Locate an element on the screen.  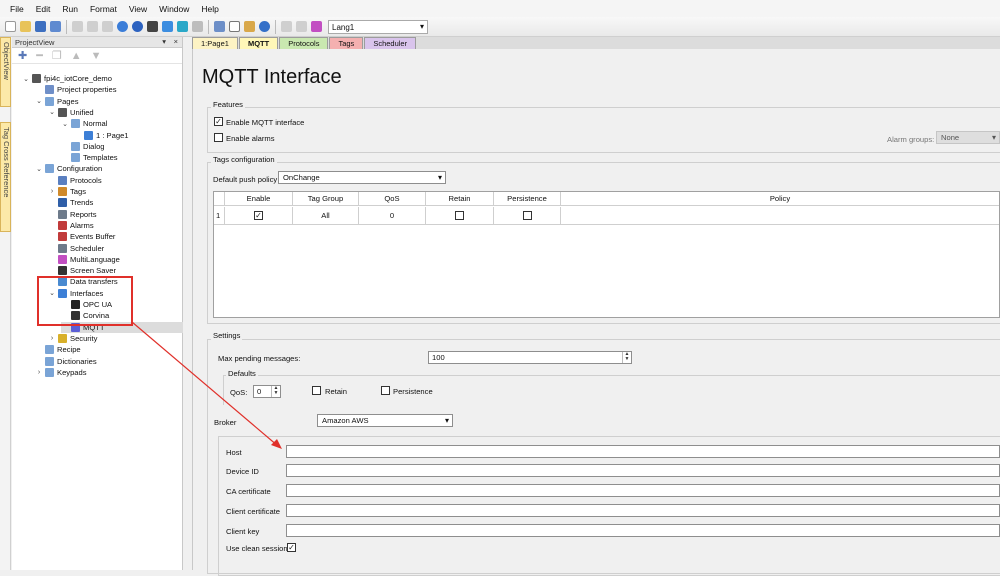
annotation-arrowhead is located at coordinates (276, 444).